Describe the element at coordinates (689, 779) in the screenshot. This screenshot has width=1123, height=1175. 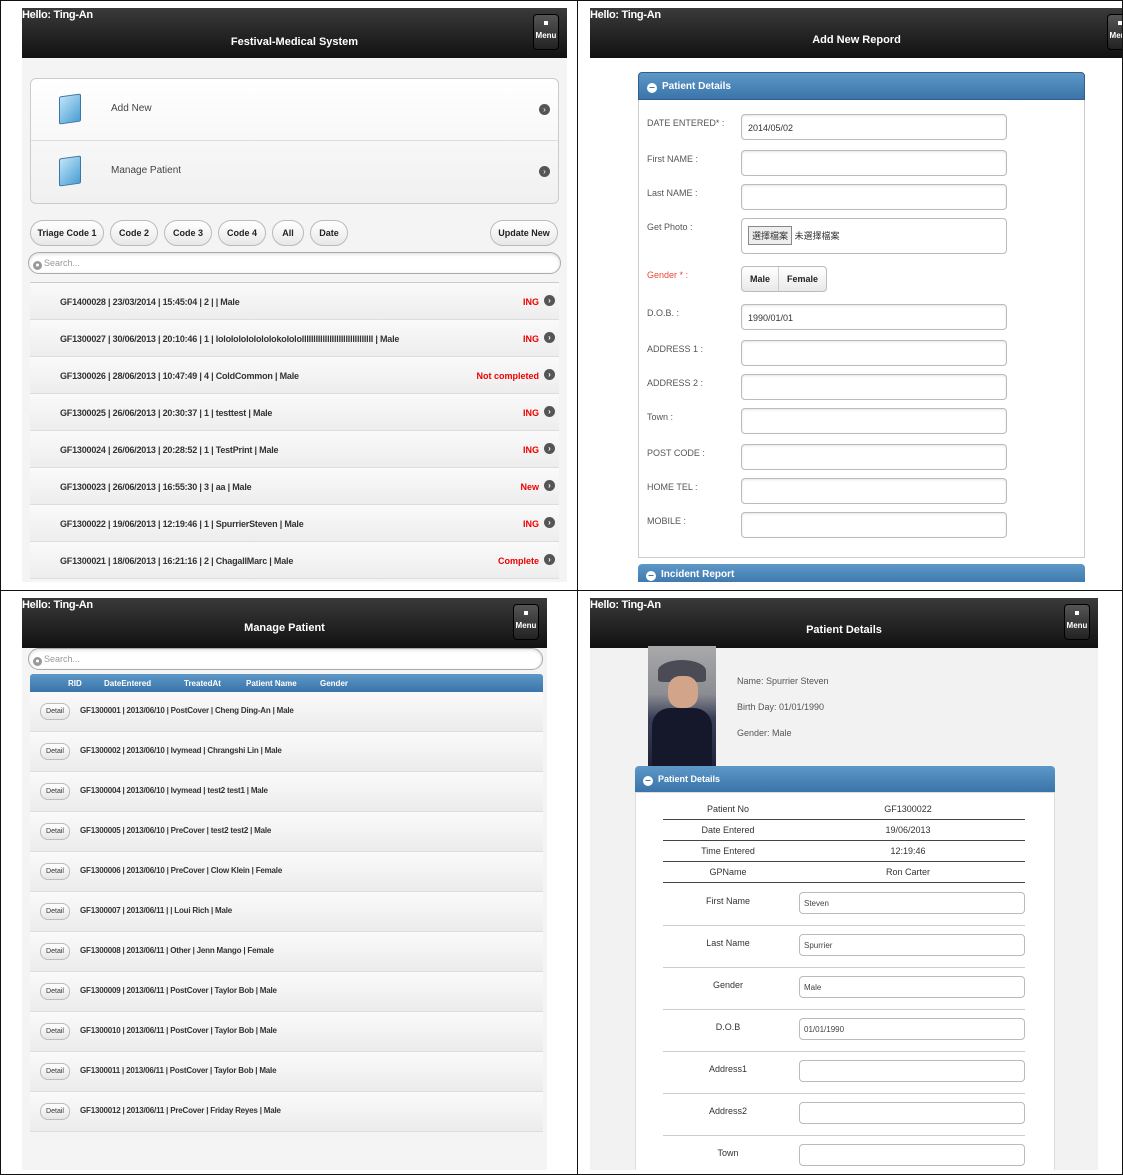
I see `section-title: Patient Details` at that location.